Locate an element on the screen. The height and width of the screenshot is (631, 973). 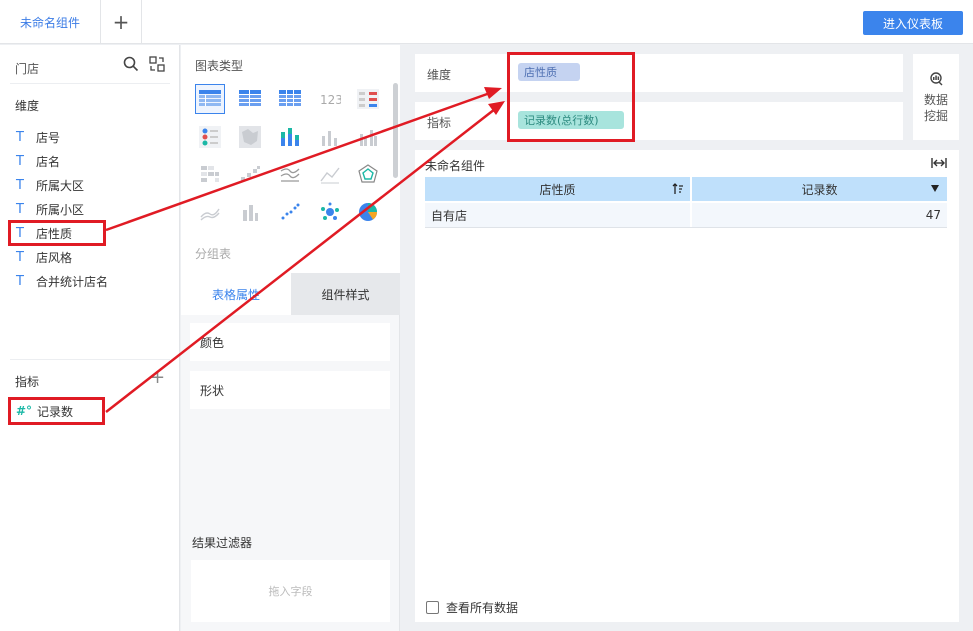
column-header-label: 记录数 is located at coordinates (819, 189).